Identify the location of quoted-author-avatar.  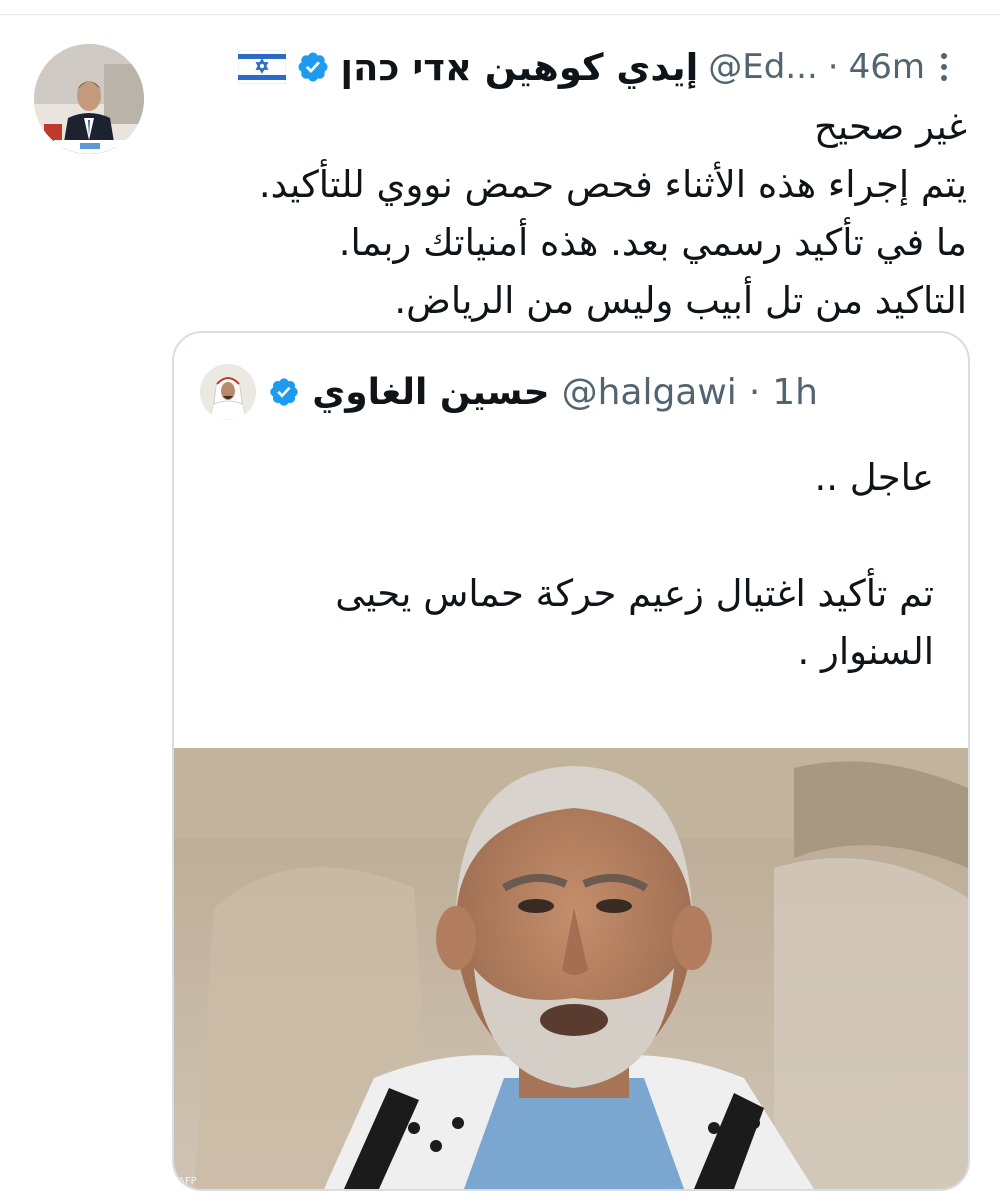
(228, 392).